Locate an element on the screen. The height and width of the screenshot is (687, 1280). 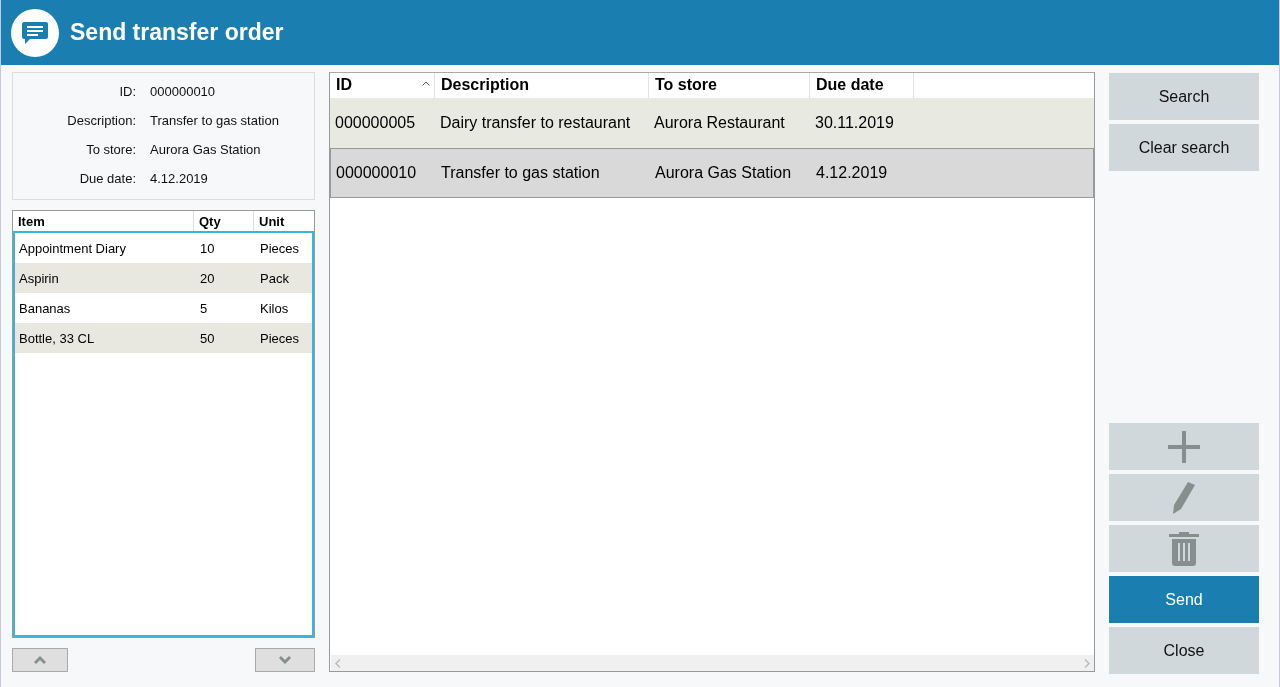
close-button: Close is located at coordinates (1184, 650).